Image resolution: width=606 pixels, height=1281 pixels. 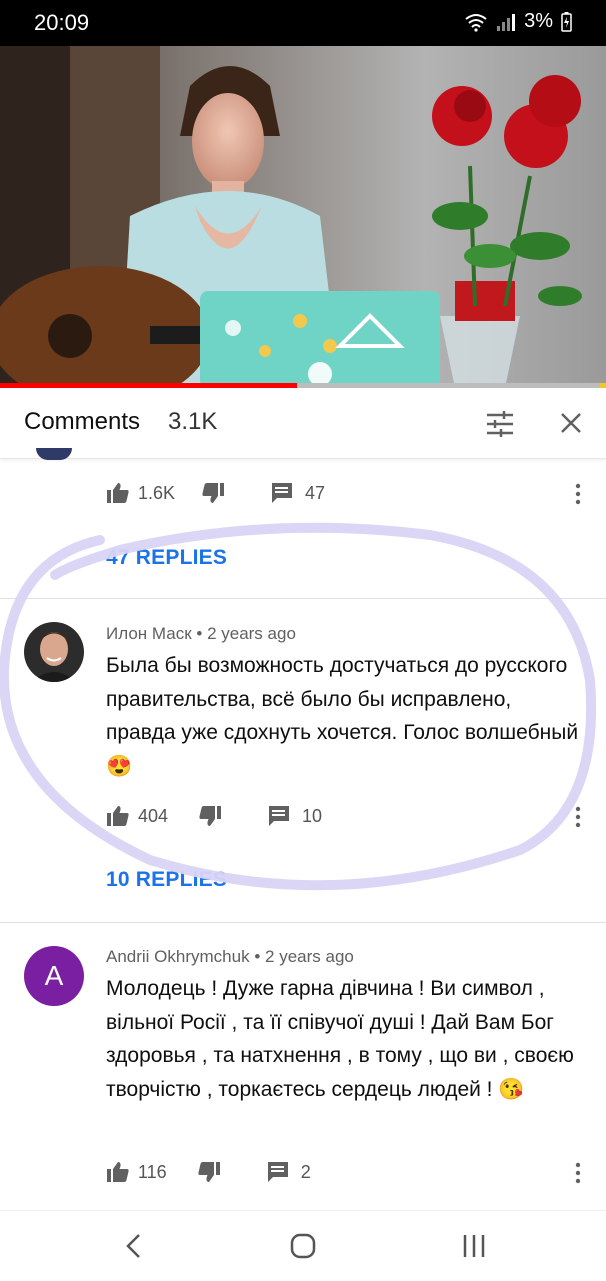 I want to click on comment-actions: 116 2, so click(x=208, y=1172).